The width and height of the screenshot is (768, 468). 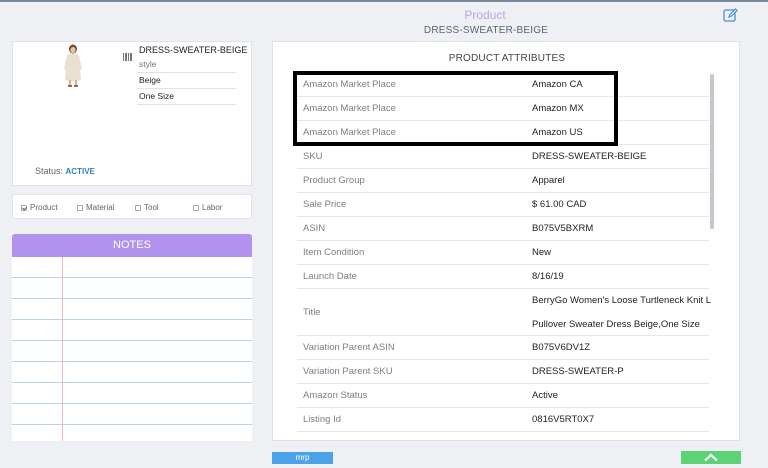 I want to click on type-labor-checkbox: Labor, so click(x=207, y=207).